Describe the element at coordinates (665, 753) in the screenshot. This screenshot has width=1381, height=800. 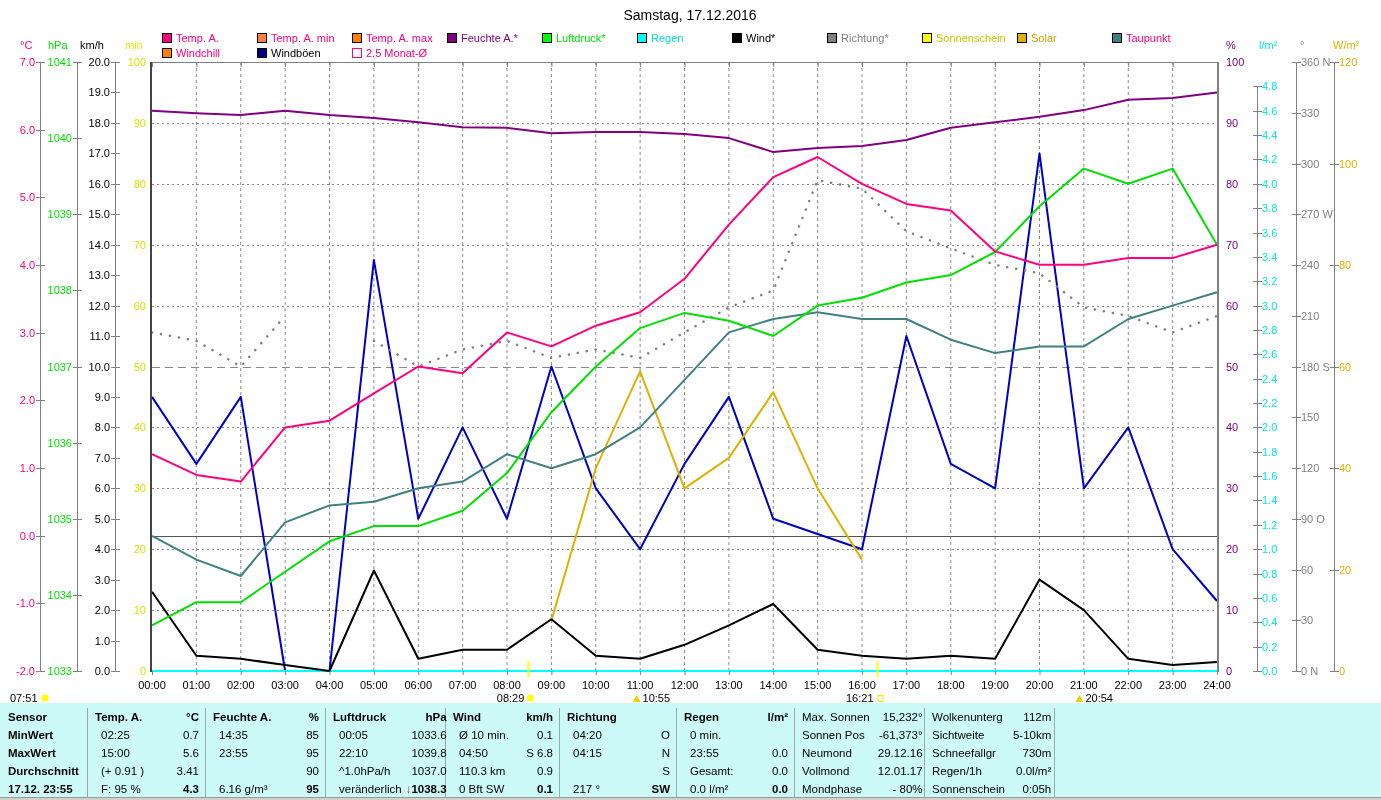
I see `table-cell-text: N` at that location.